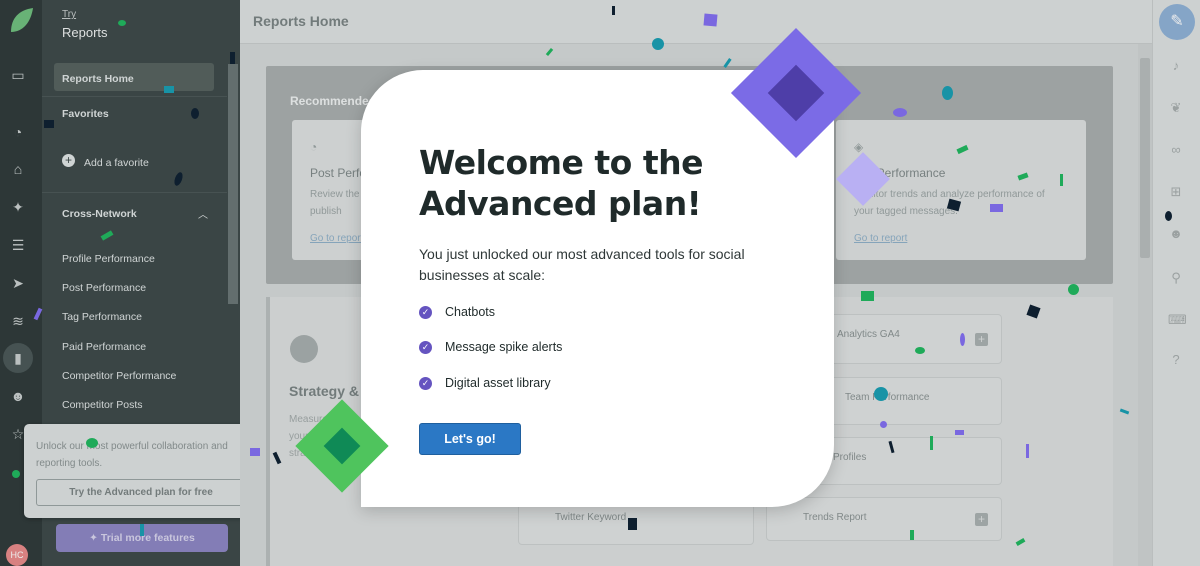 The image size is (1200, 566). Describe the element at coordinates (591, 517) in the screenshot. I see `tile-label: Twitter Keyword` at that location.